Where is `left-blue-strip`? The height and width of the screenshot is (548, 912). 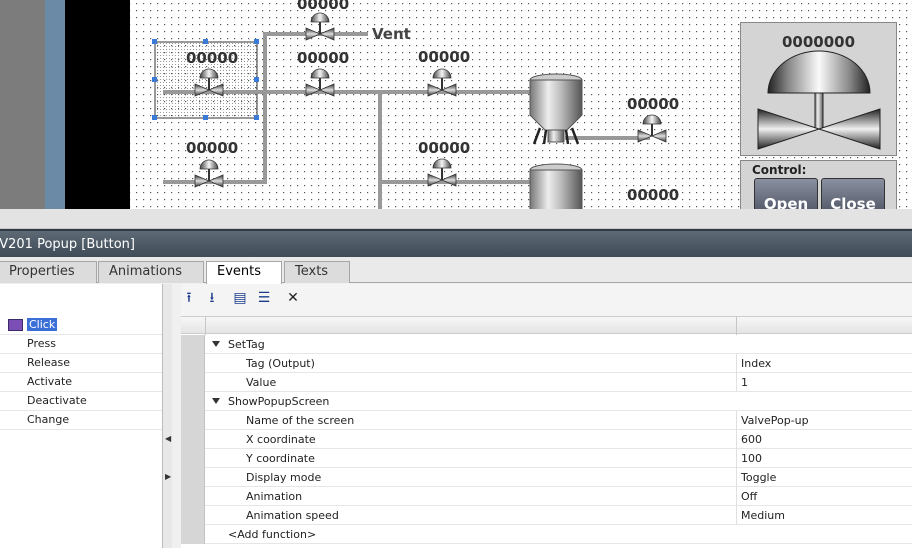
left-blue-strip is located at coordinates (55, 104).